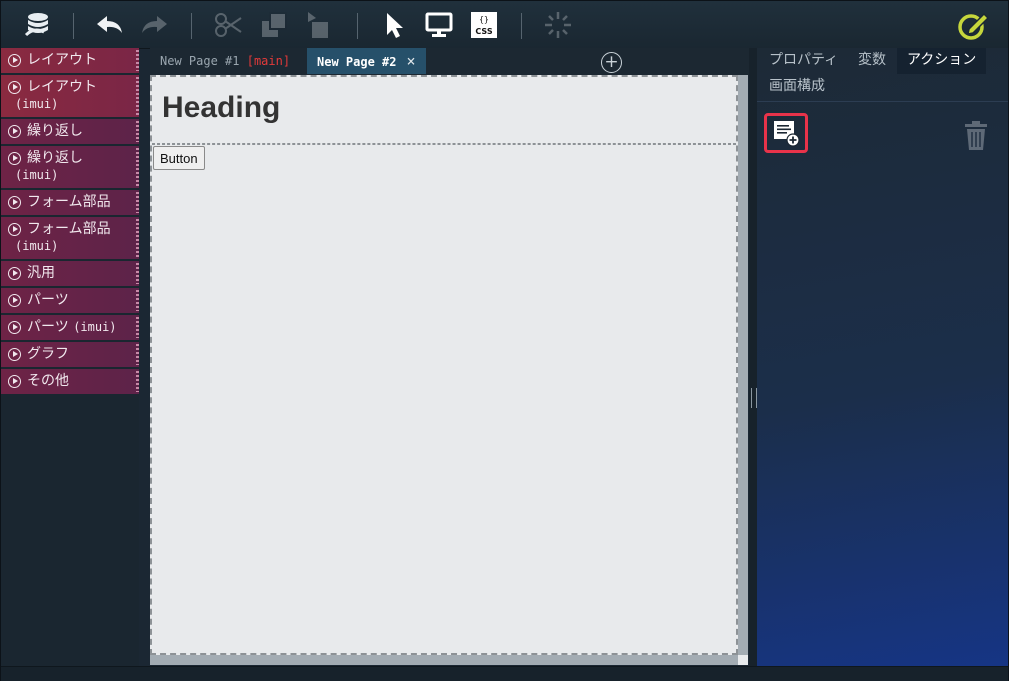  I want to click on close-tab-icon: ×, so click(410, 61).